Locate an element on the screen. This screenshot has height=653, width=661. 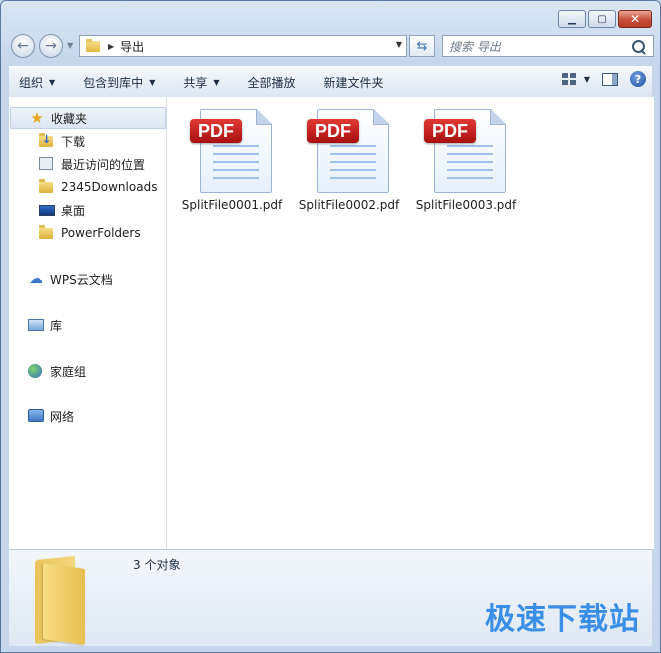
address-row: ← → ▼ ▶ 导出 ▼ ⇆ 搜索 导出 is located at coordinates (331, 47).